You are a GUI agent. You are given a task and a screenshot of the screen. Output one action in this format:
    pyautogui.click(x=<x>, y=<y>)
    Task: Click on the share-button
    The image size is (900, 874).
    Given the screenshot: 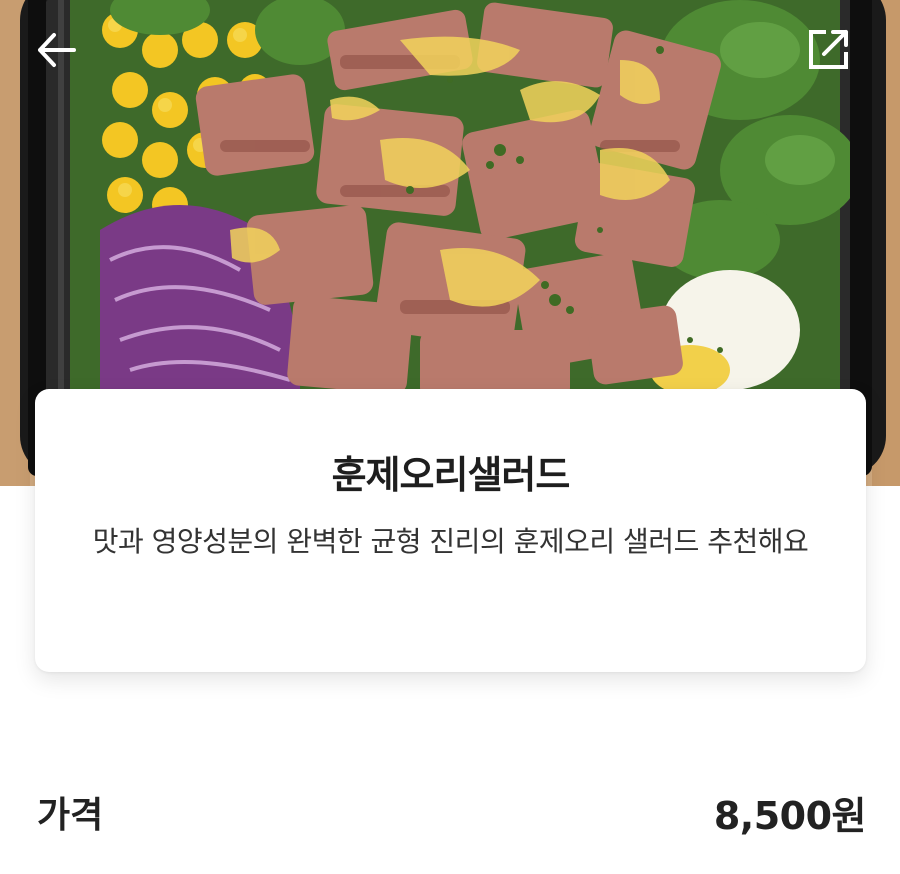 What is the action you would take?
    pyautogui.click(x=834, y=54)
    